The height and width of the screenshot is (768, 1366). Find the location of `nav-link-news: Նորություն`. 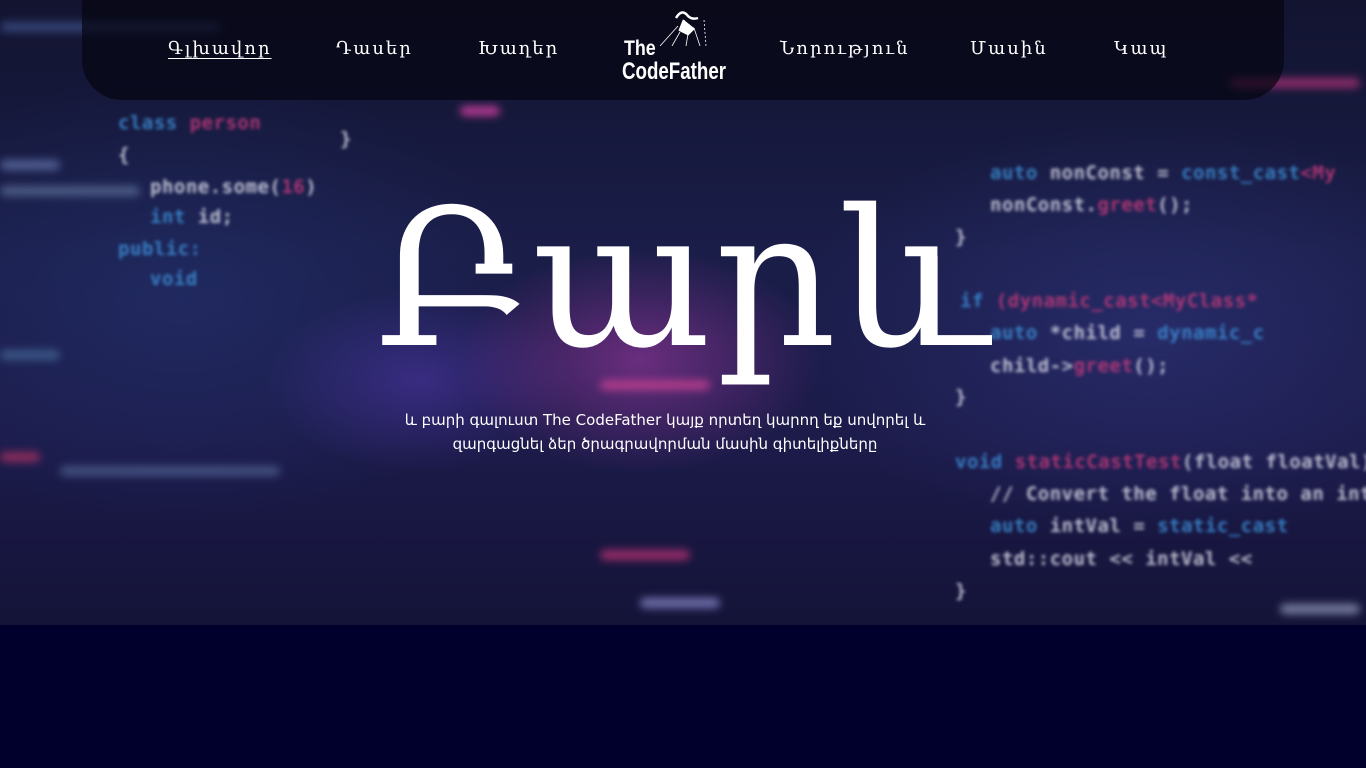

nav-link-news: Նորություն is located at coordinates (845, 48).